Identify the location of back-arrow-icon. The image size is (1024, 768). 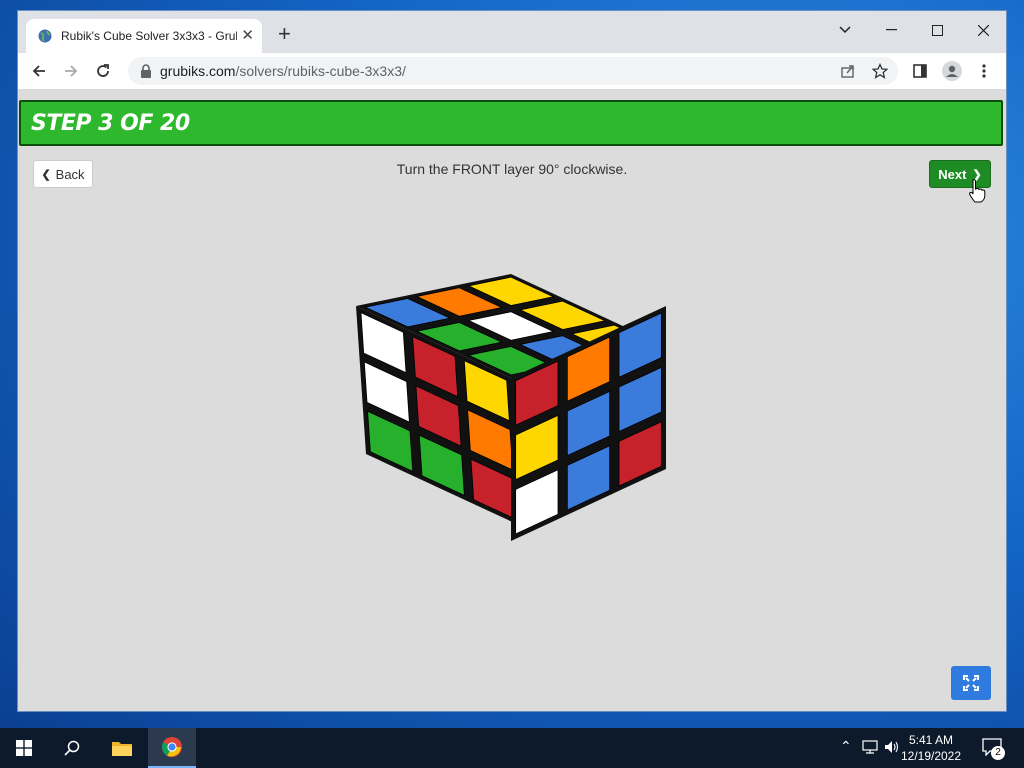
(39, 71).